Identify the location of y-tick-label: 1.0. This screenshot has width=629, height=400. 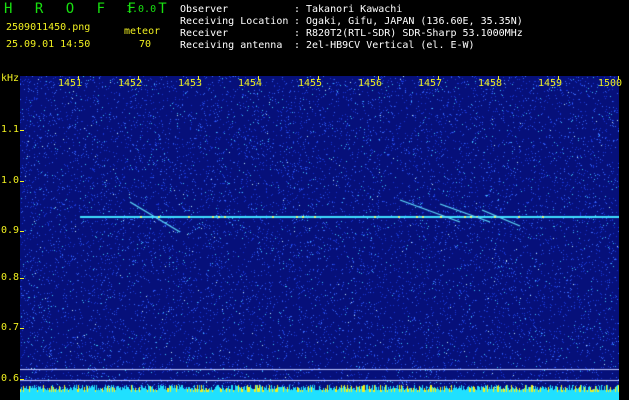
(10, 180).